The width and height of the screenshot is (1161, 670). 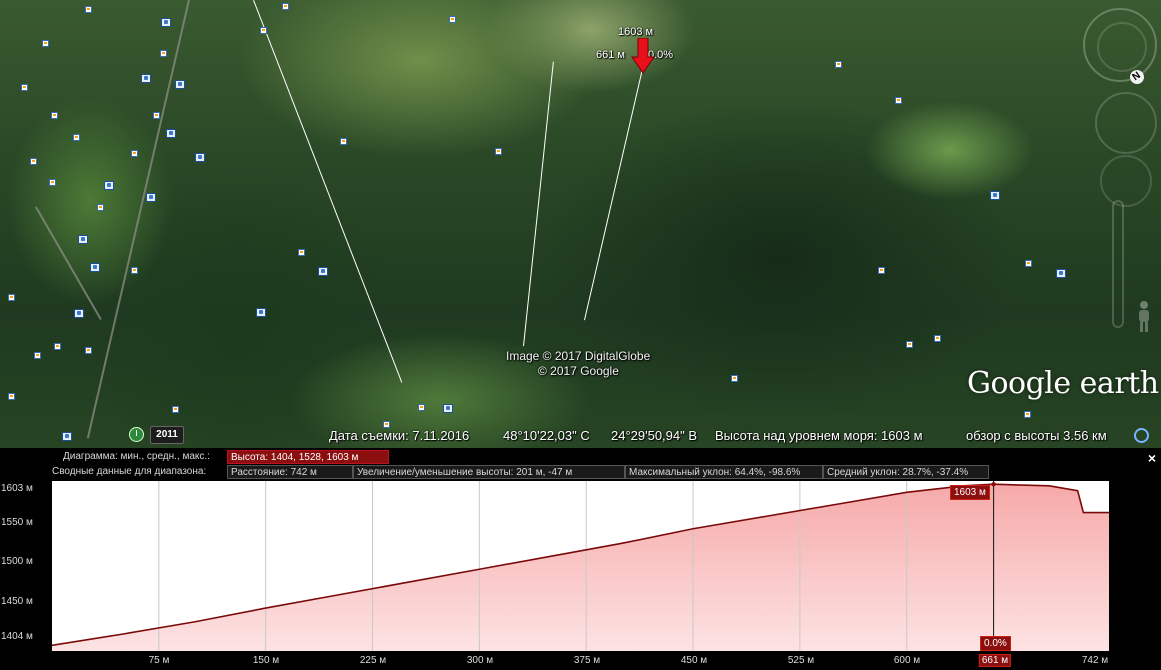 What do you see at coordinates (399, 435) in the screenshot?
I see `imagery-date: Дата съемки: 7.11.2016` at bounding box center [399, 435].